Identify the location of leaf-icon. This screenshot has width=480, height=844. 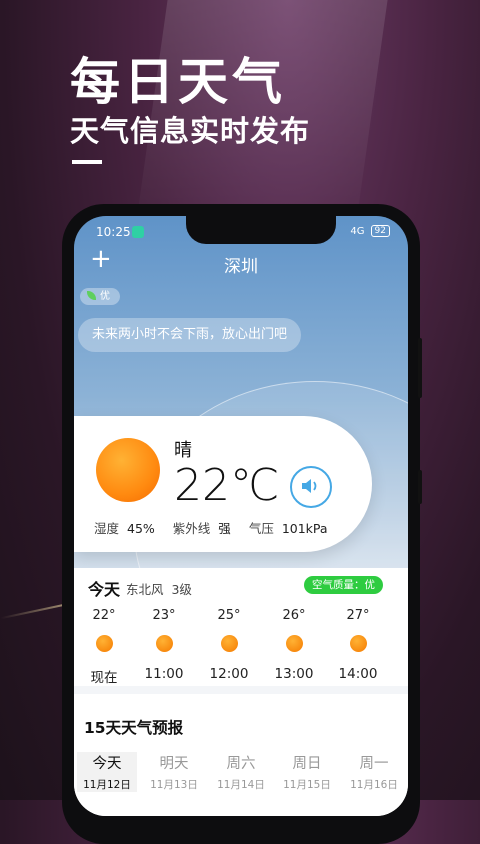
(91, 295).